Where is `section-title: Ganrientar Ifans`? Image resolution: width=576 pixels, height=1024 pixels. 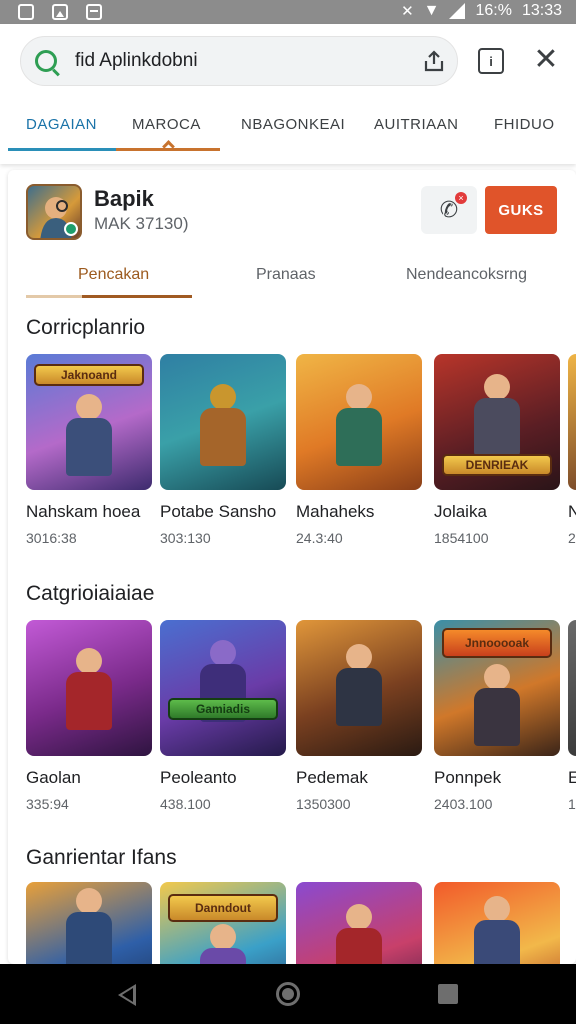
section-title: Ganrientar Ifans is located at coordinates (101, 857).